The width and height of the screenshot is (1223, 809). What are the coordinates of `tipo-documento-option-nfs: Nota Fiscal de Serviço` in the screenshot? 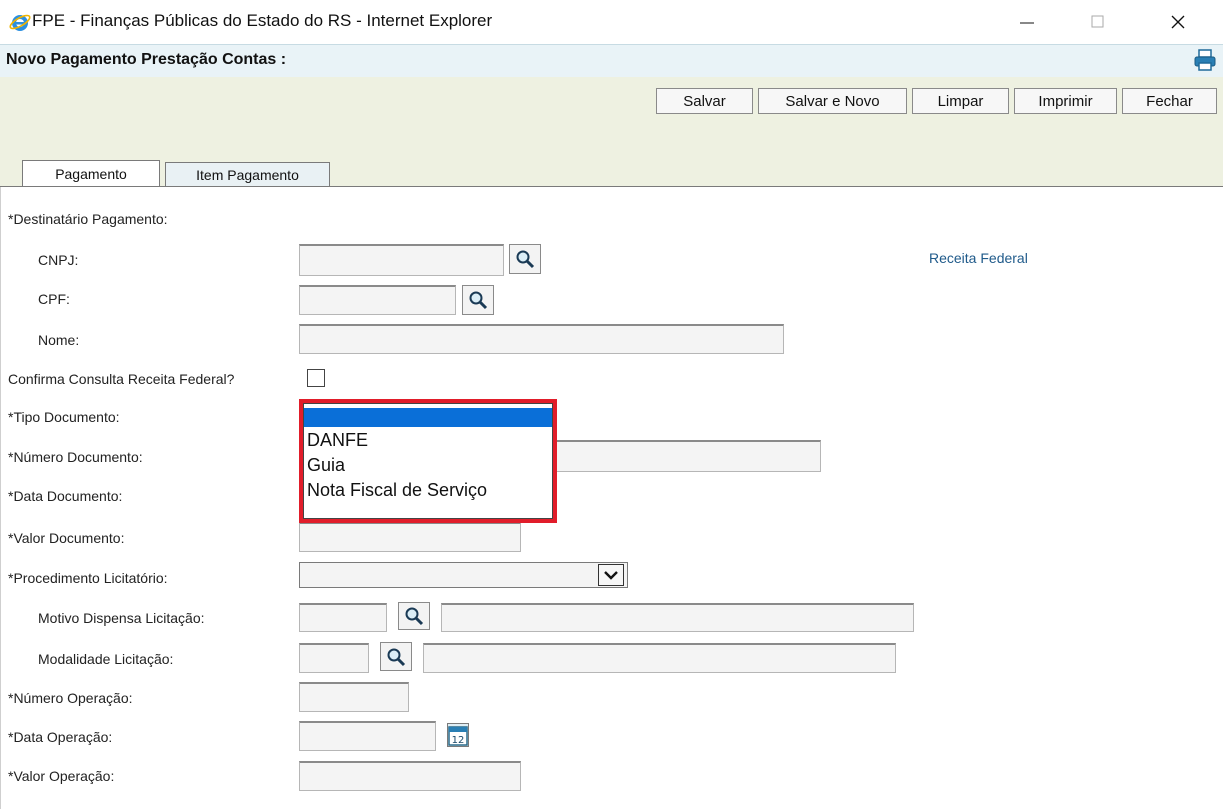 It's located at (397, 490).